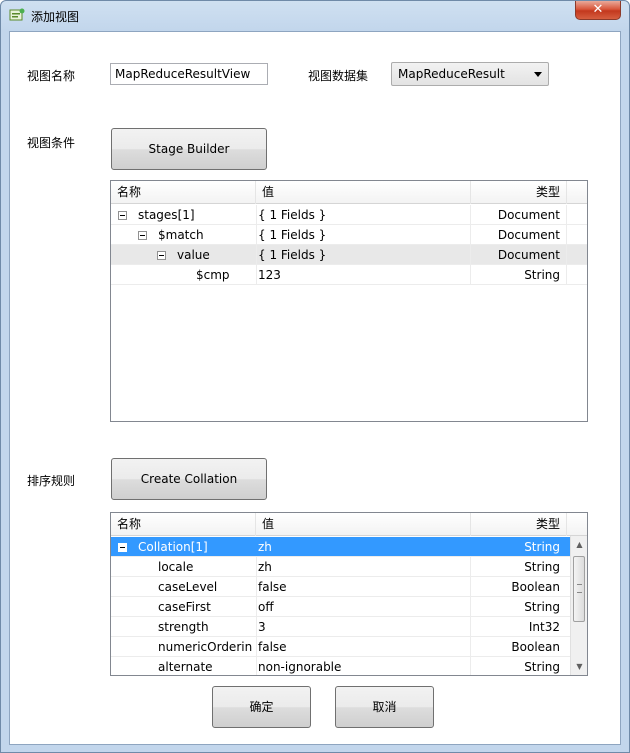 The width and height of the screenshot is (630, 753). I want to click on create-collation-button: Create Collation, so click(189, 479).